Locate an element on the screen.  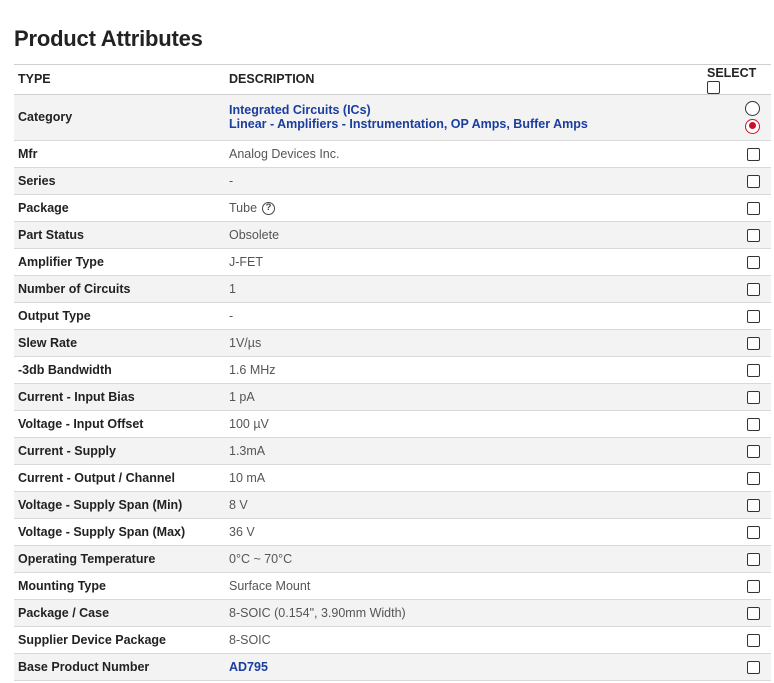
attribute-value-cell: AD795 is located at coordinates (464, 666).